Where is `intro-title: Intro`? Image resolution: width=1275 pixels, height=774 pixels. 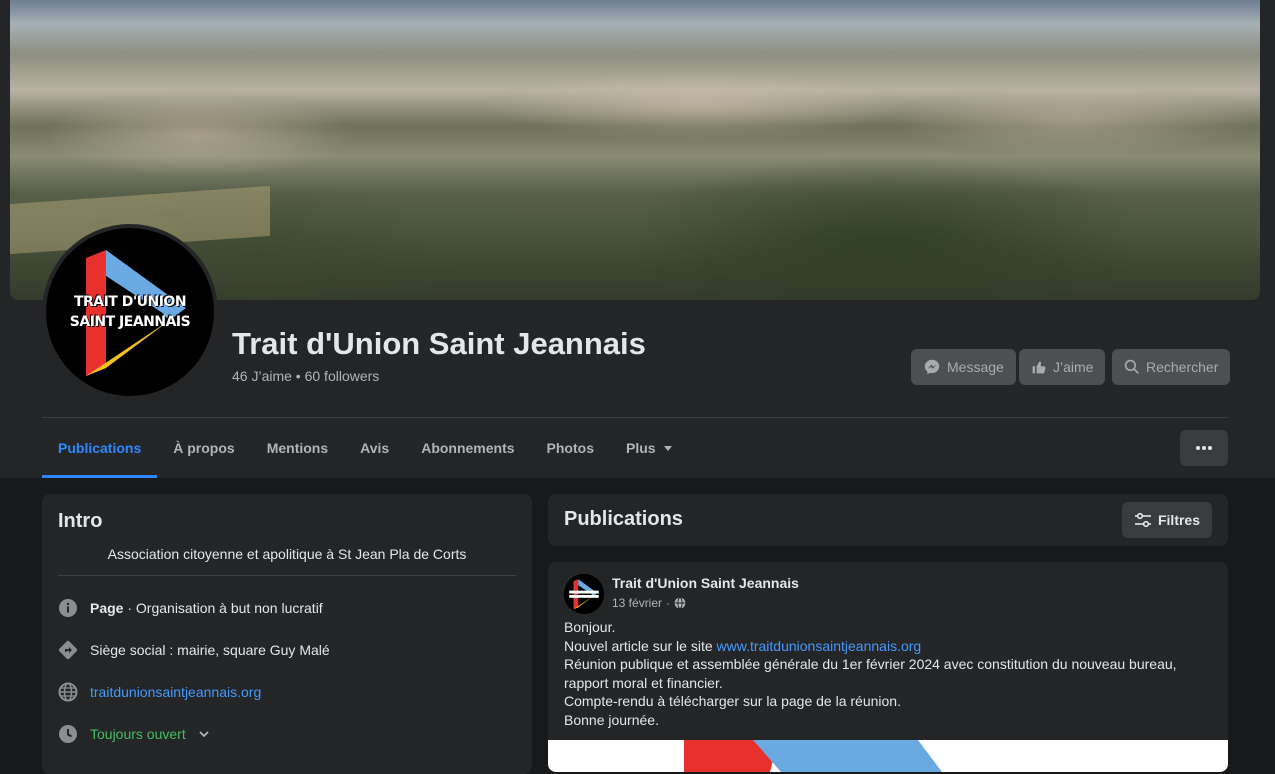 intro-title: Intro is located at coordinates (80, 521).